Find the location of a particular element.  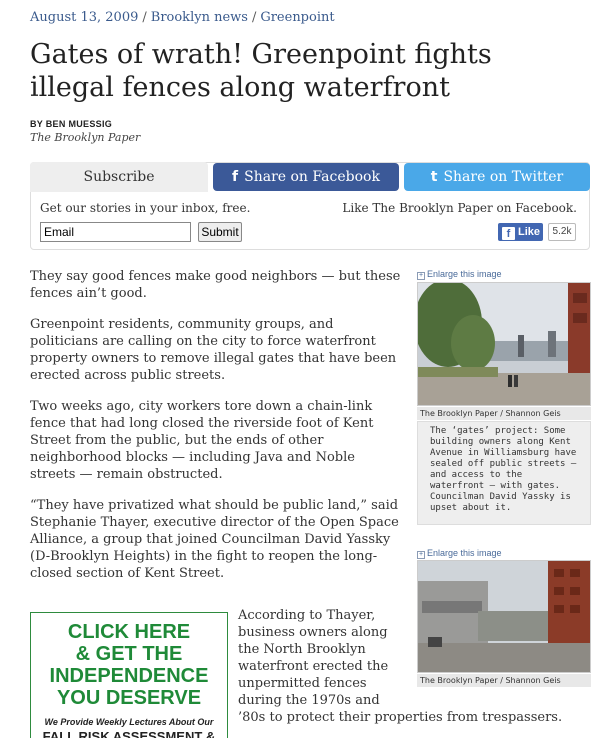

newsletter-prompt: Get our stories in your inbox, free. is located at coordinates (145, 208).